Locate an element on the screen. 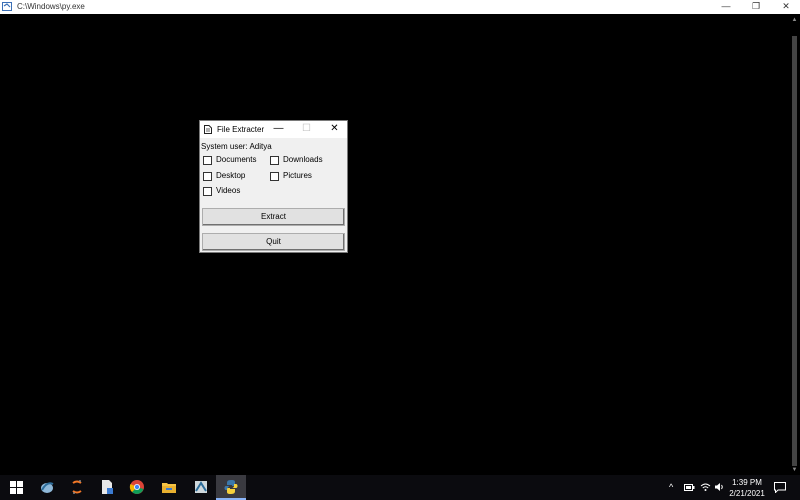 Image resolution: width=800 pixels, height=500 pixels. taskbar-app-python is located at coordinates (231, 487).